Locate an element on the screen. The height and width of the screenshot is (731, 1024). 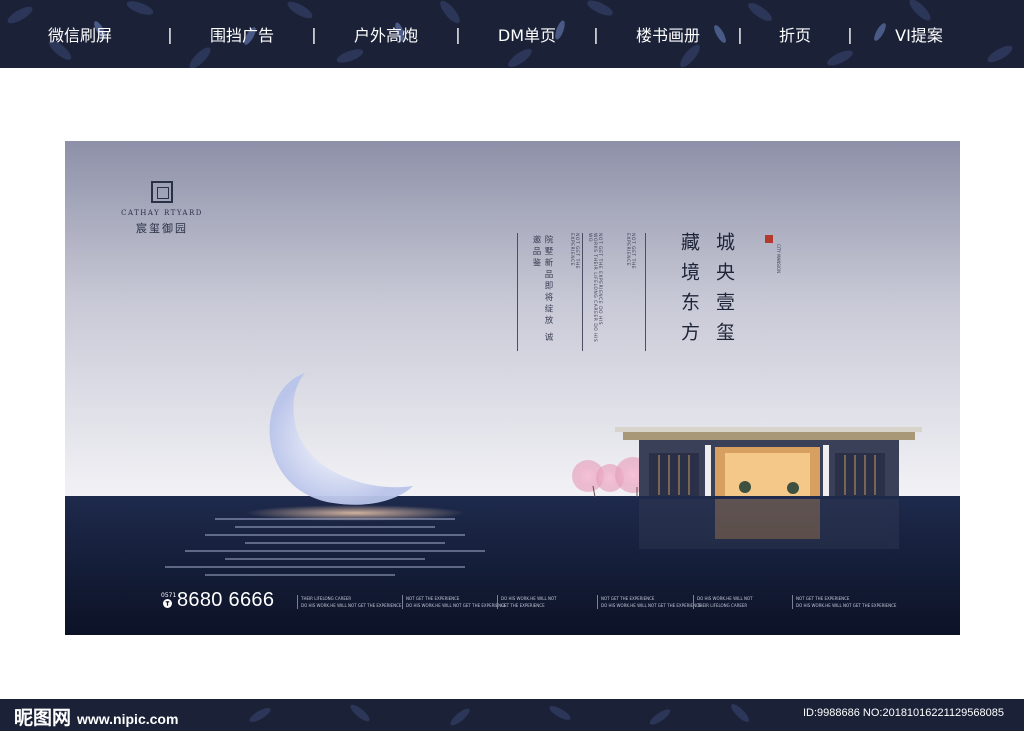
nav-item-dm-flyer: DM单页 is located at coordinates (527, 34).